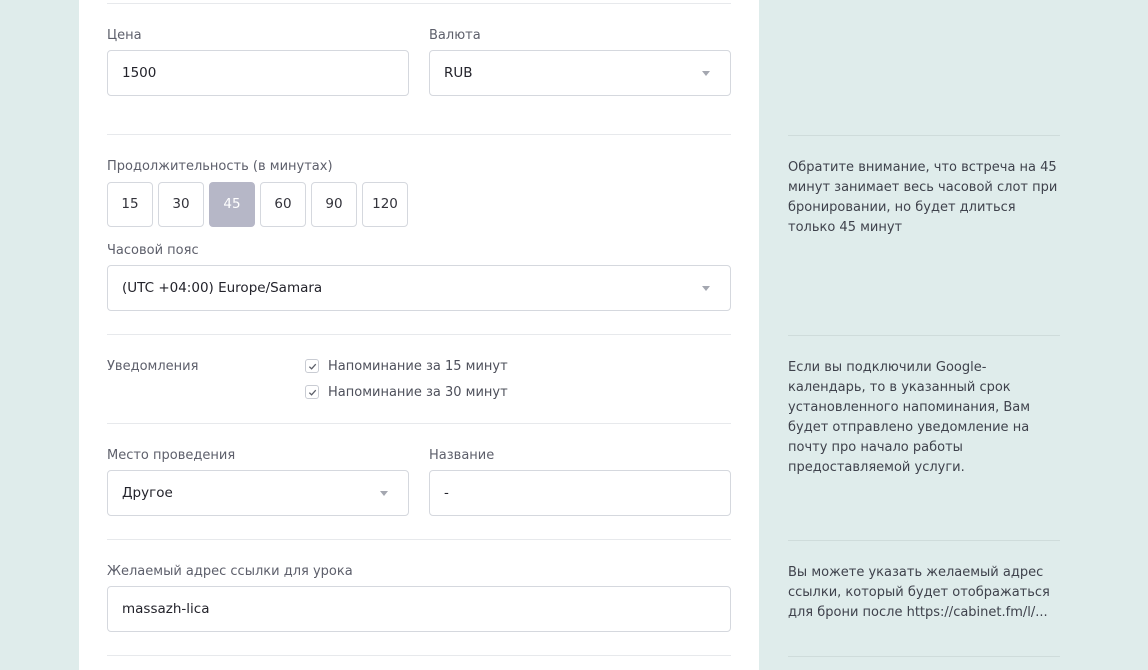 The height and width of the screenshot is (670, 1148). What do you see at coordinates (462, 455) in the screenshot?
I see `name-label: Название` at bounding box center [462, 455].